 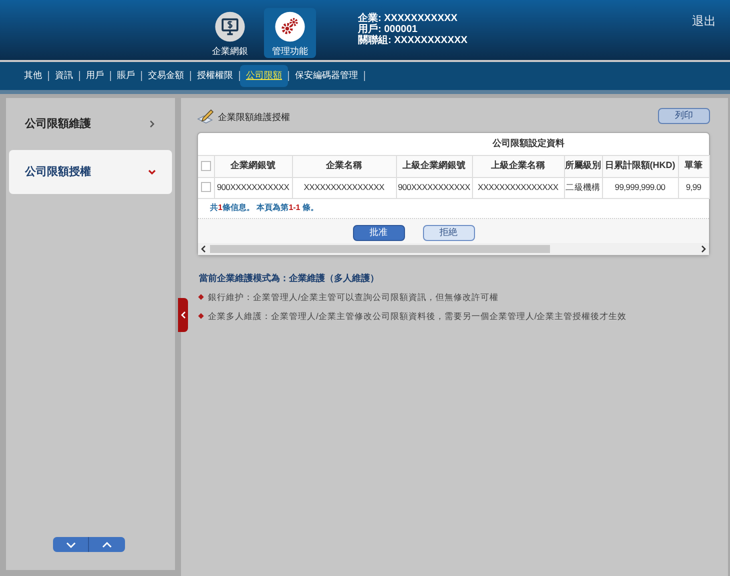 What do you see at coordinates (254, 117) in the screenshot?
I see `page-title: 企業限額維護授權` at bounding box center [254, 117].